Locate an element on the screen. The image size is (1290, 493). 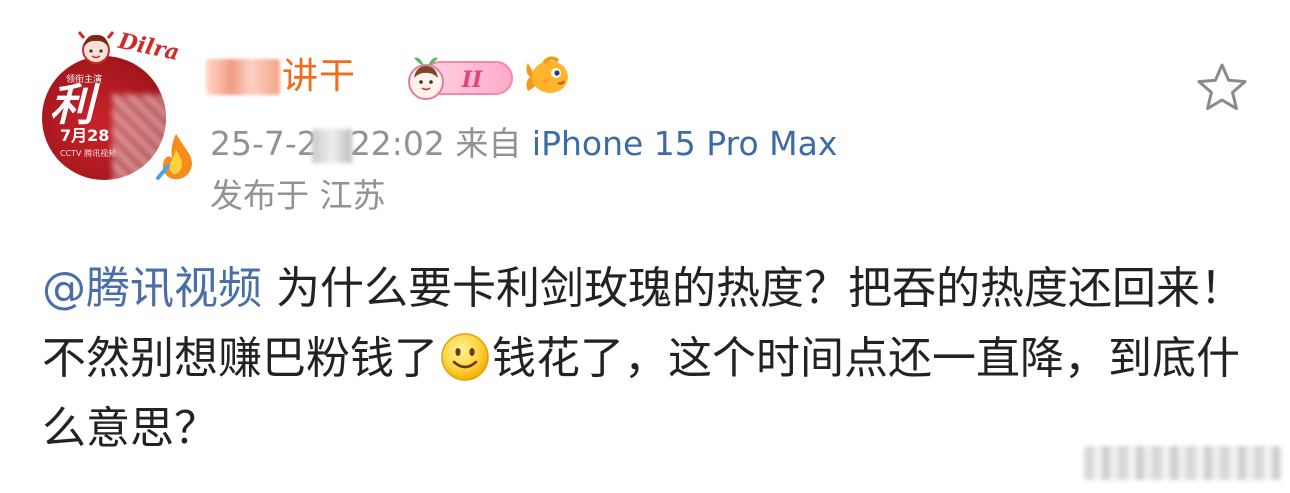
post-meta: 25-7-2 22:02 来自 iPhone 15 Pro Max is located at coordinates (523, 144).